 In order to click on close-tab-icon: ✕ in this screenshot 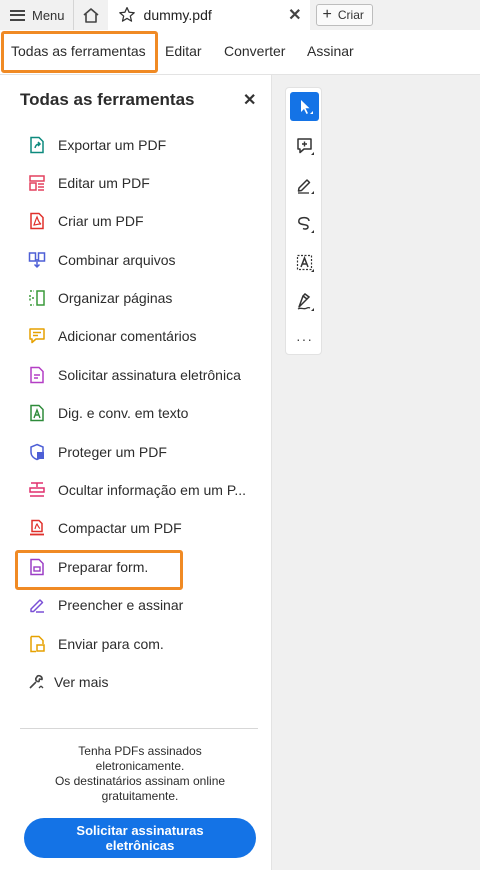, I will do `click(294, 15)`.